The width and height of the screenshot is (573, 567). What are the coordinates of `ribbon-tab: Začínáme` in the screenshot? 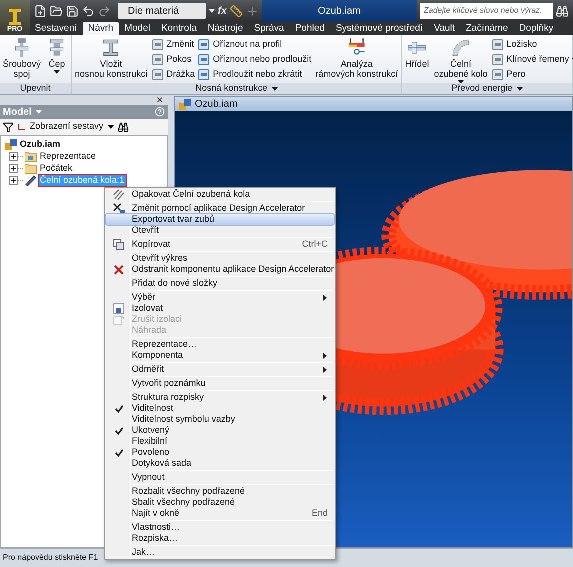 It's located at (487, 28).